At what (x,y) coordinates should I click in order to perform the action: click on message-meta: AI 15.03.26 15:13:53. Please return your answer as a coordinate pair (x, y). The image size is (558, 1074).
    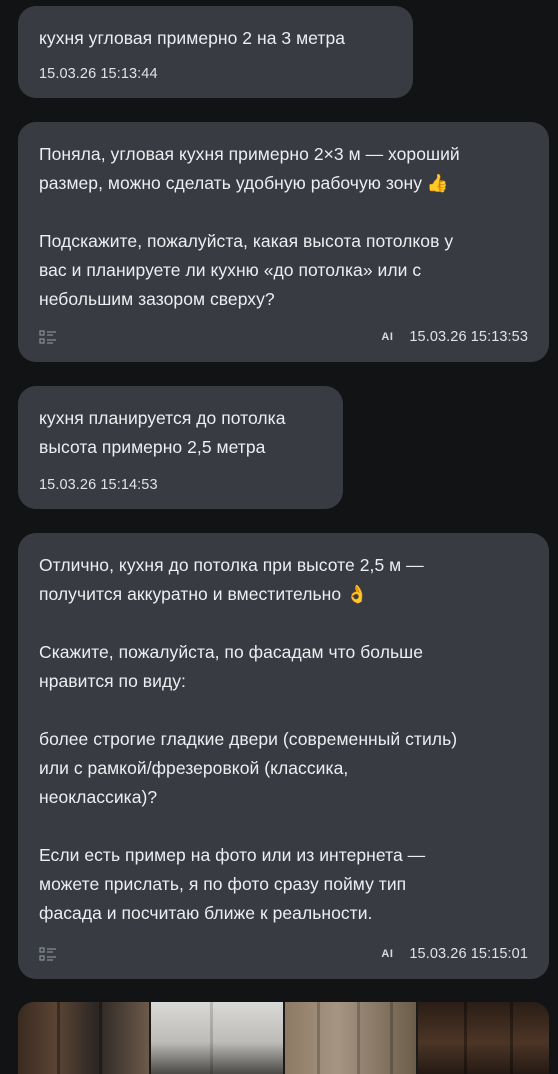
    Looking at the image, I should click on (283, 337).